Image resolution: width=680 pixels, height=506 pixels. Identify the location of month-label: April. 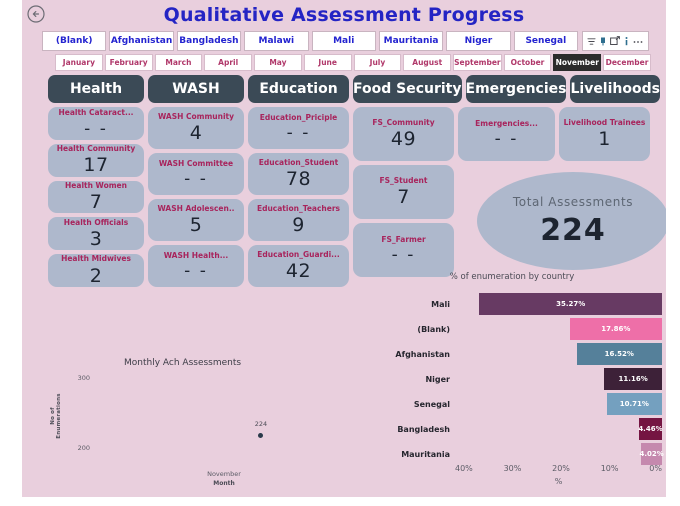
(228, 62).